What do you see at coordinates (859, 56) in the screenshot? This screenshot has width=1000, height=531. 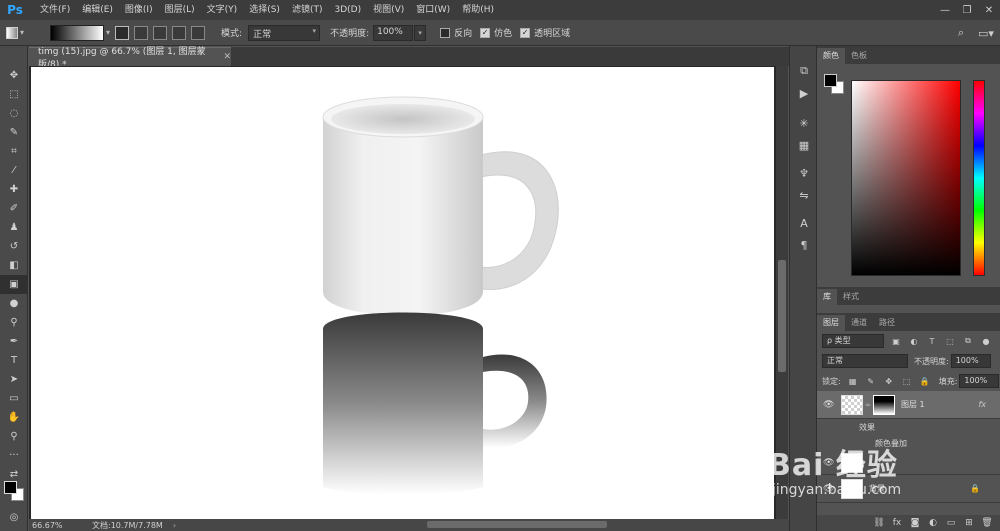 I see `tab-swatches: 色板` at bounding box center [859, 56].